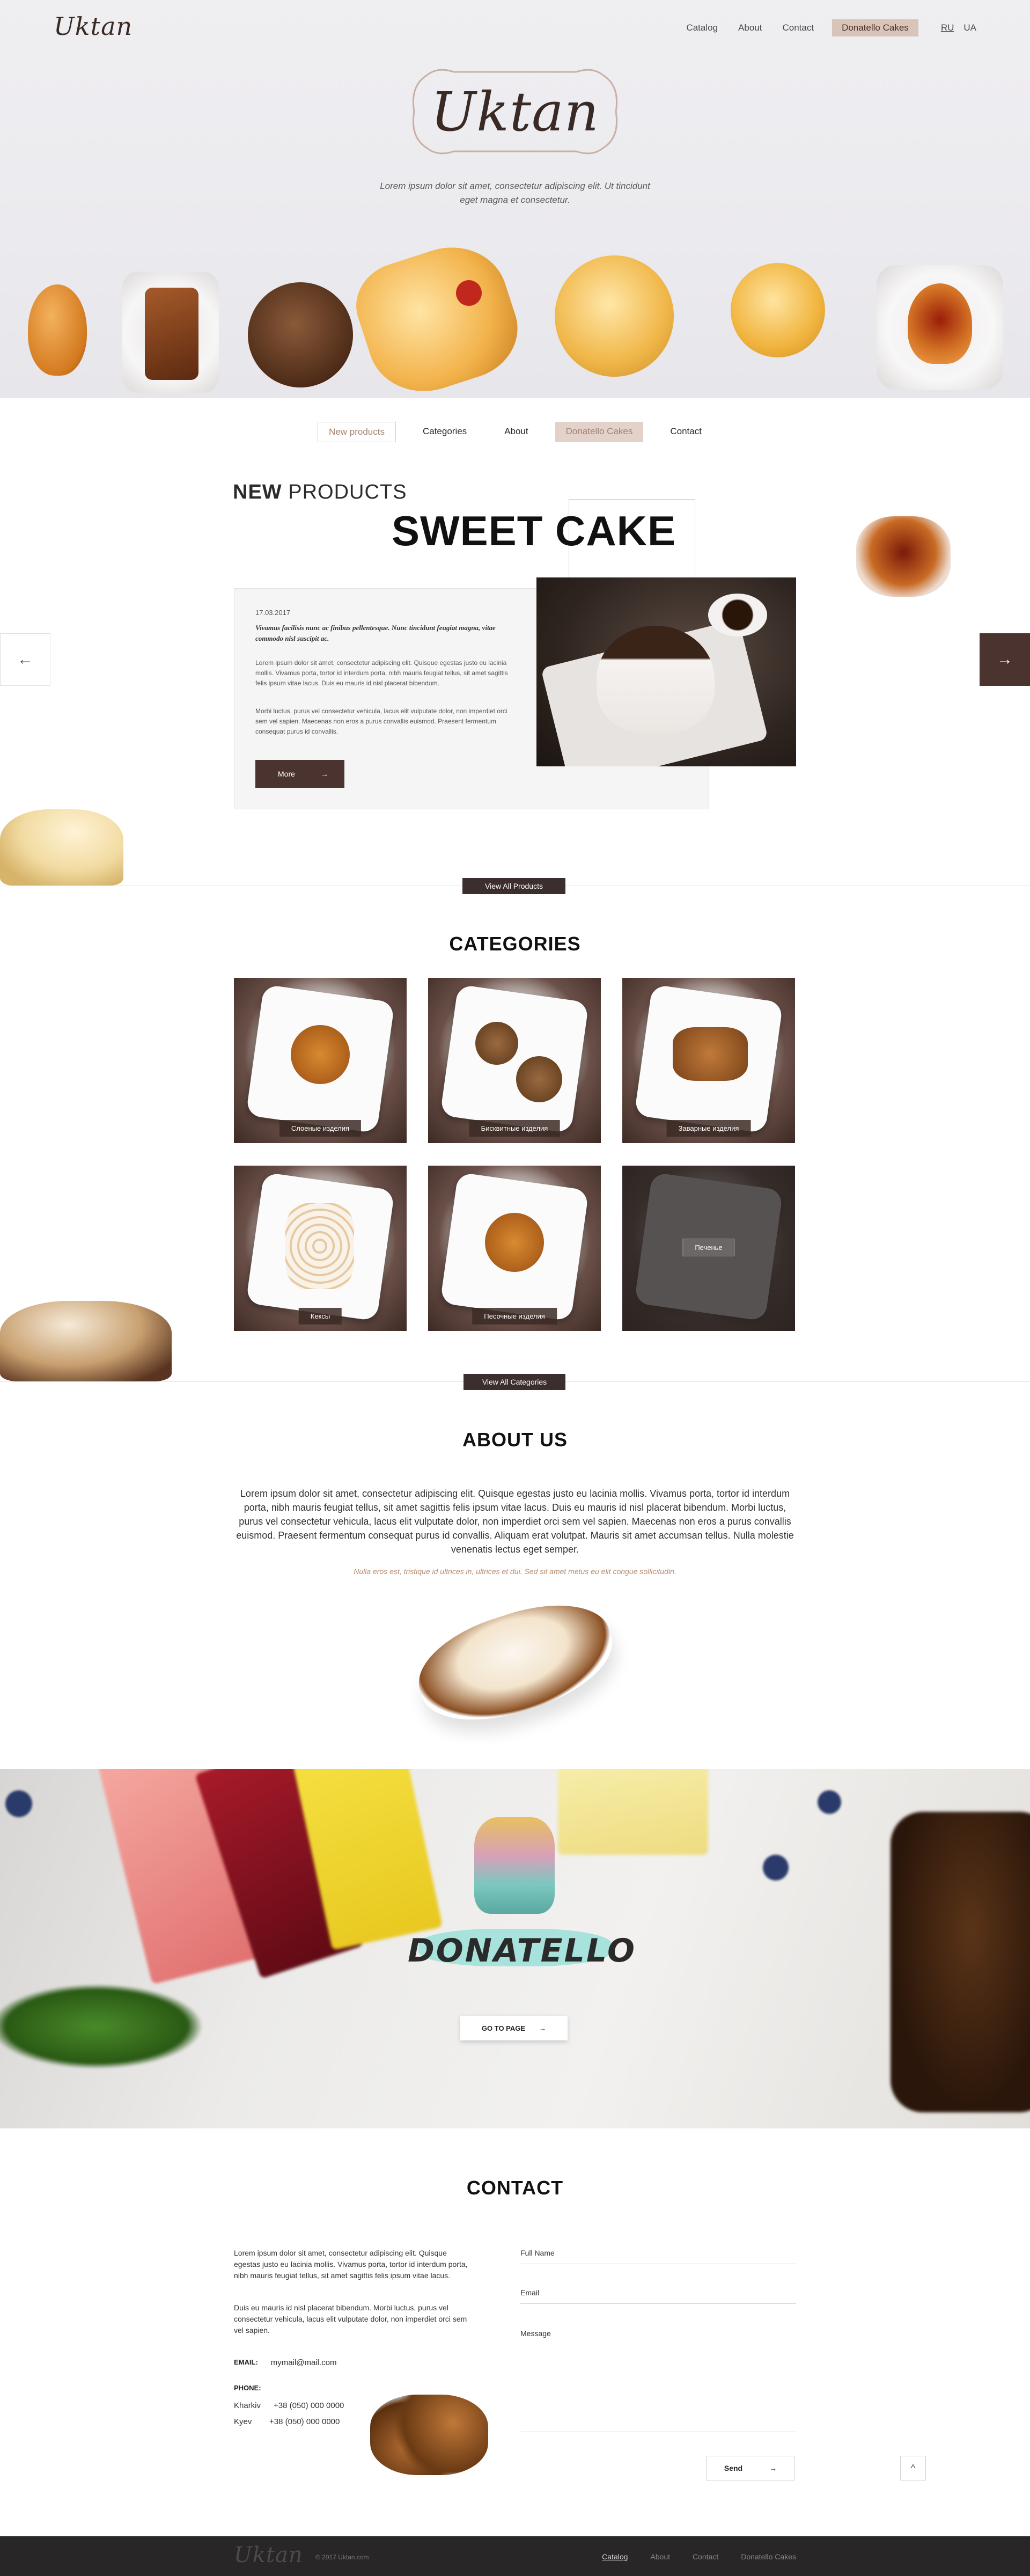 This screenshot has height=2576, width=1030. What do you see at coordinates (948, 28) in the screenshot?
I see `lang-ru: RU` at bounding box center [948, 28].